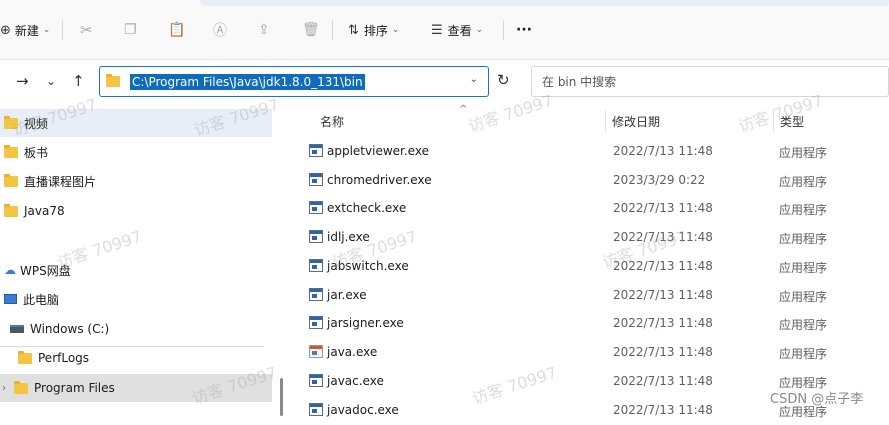 This screenshot has height=425, width=889. Describe the element at coordinates (51, 81) in the screenshot. I see `recent-locations-icon: ⌄` at that location.